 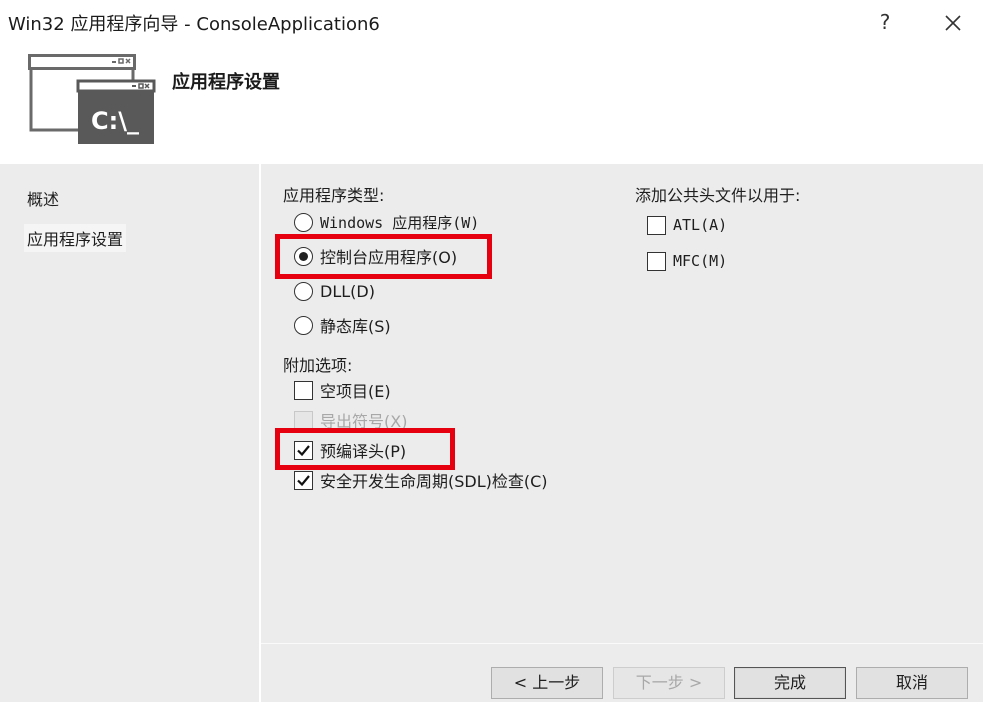 I want to click on radio-console-app: 控制台应用程序(O), so click(x=375, y=256).